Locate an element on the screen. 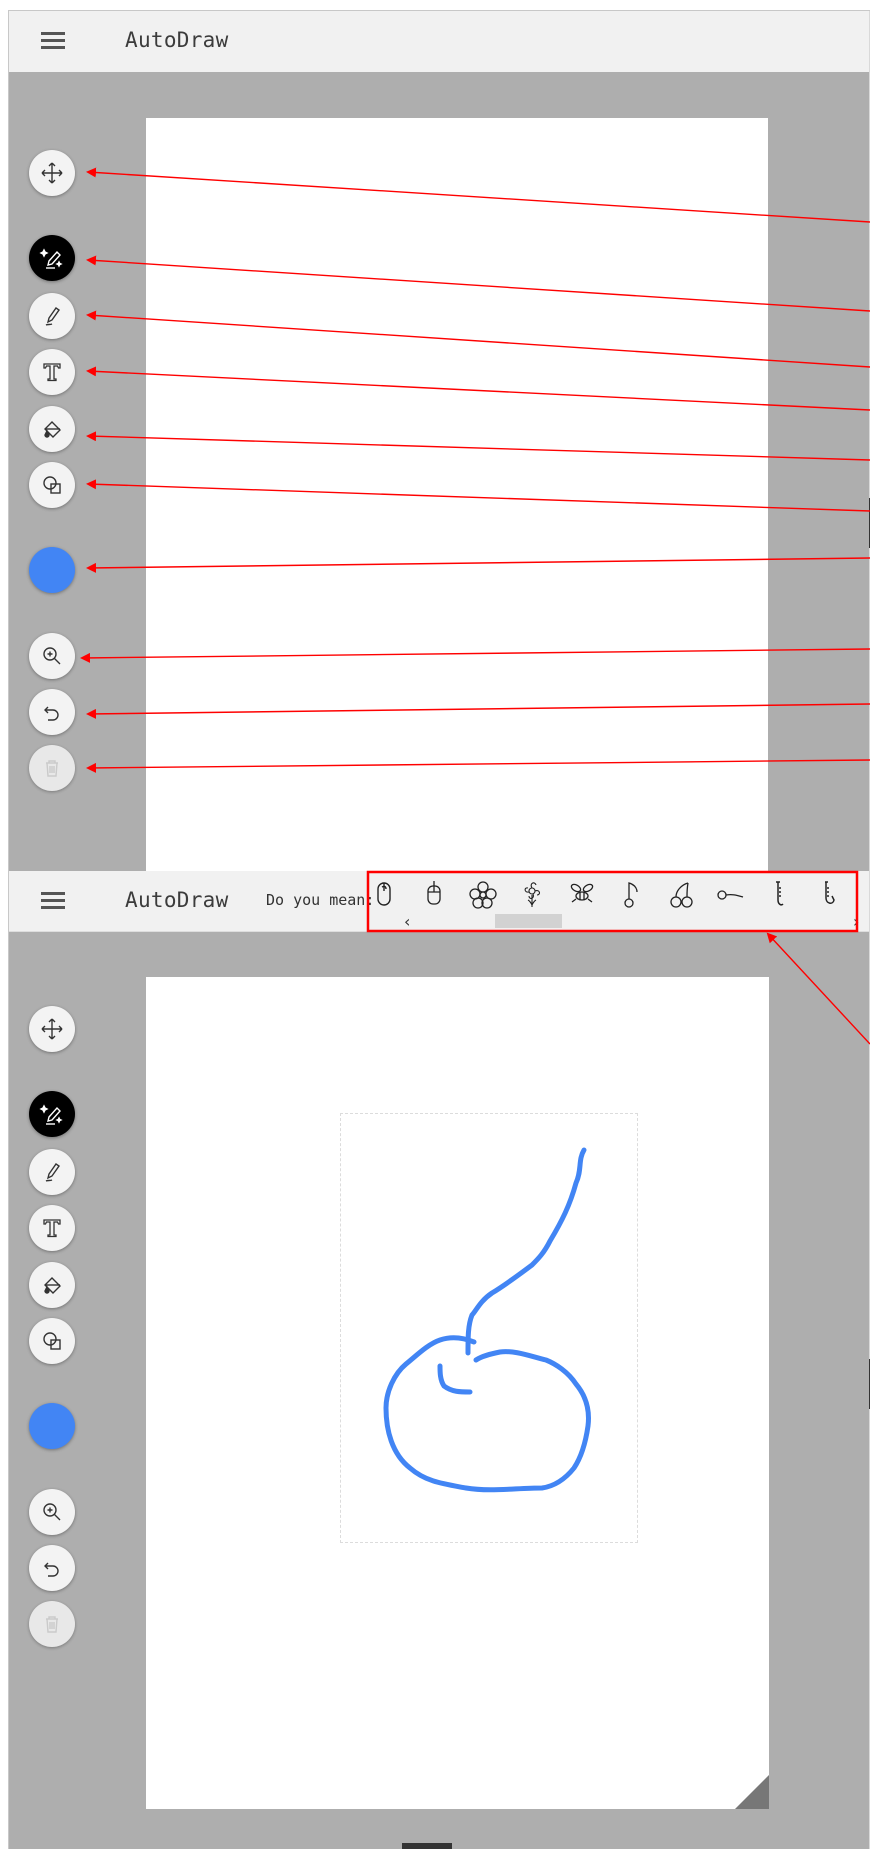 The image size is (870, 1849). suggestion-scroll-left-icon: ‹ is located at coordinates (407, 921).